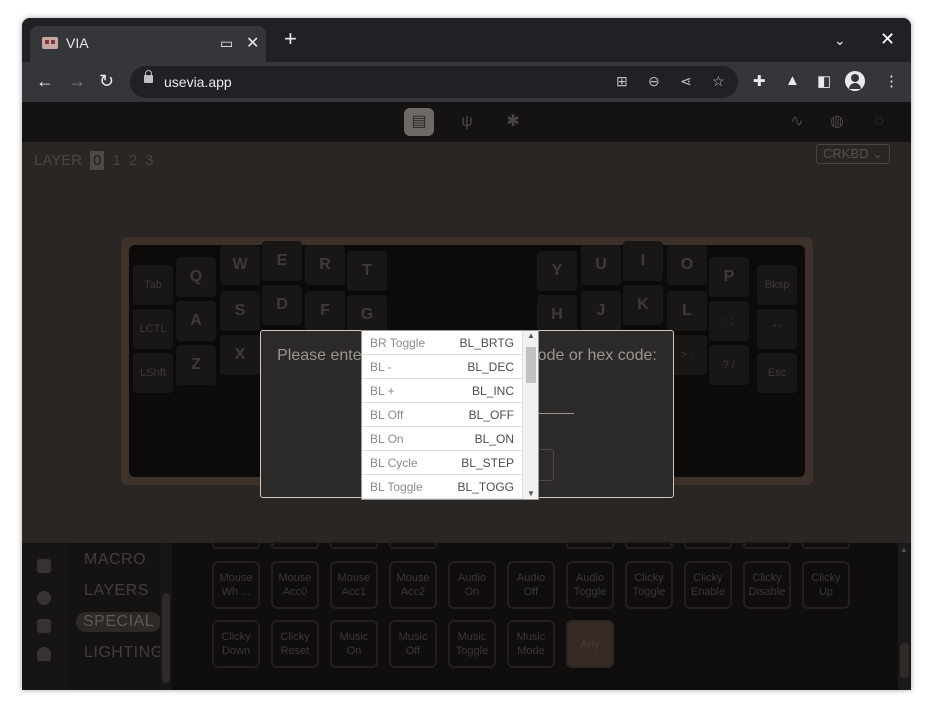 This screenshot has height=714, width=933. I want to click on github-icon: ∿, so click(797, 122).